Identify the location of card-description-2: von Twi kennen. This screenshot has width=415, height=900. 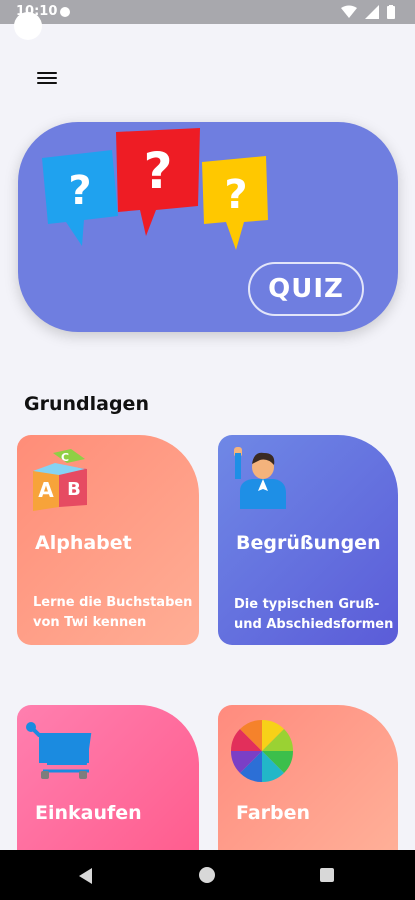
(90, 622).